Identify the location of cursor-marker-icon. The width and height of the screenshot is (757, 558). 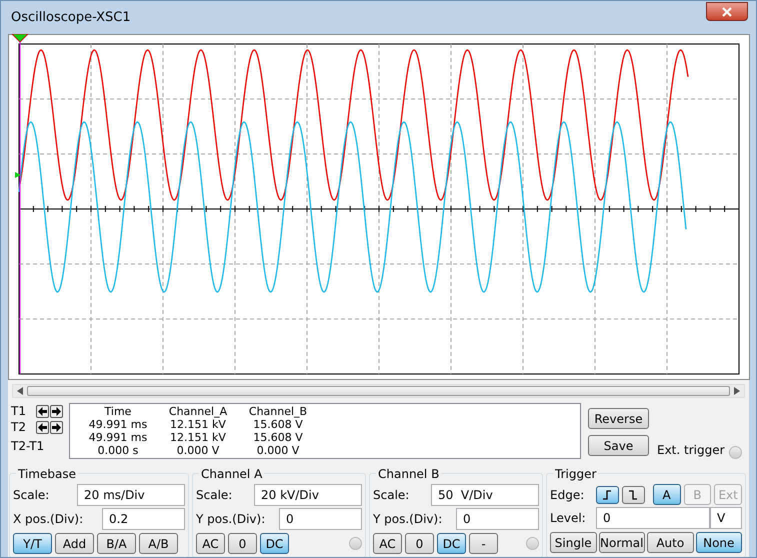
(20, 38).